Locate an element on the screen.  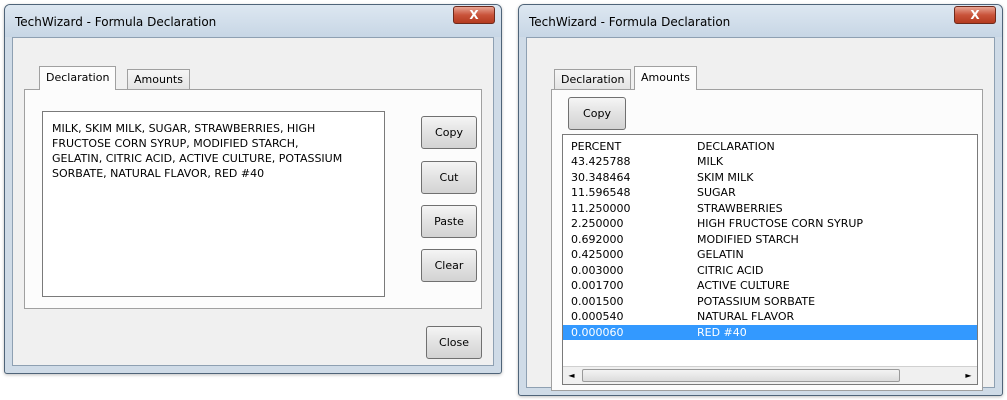
declaration-value: STRAWBERRIES is located at coordinates (740, 208).